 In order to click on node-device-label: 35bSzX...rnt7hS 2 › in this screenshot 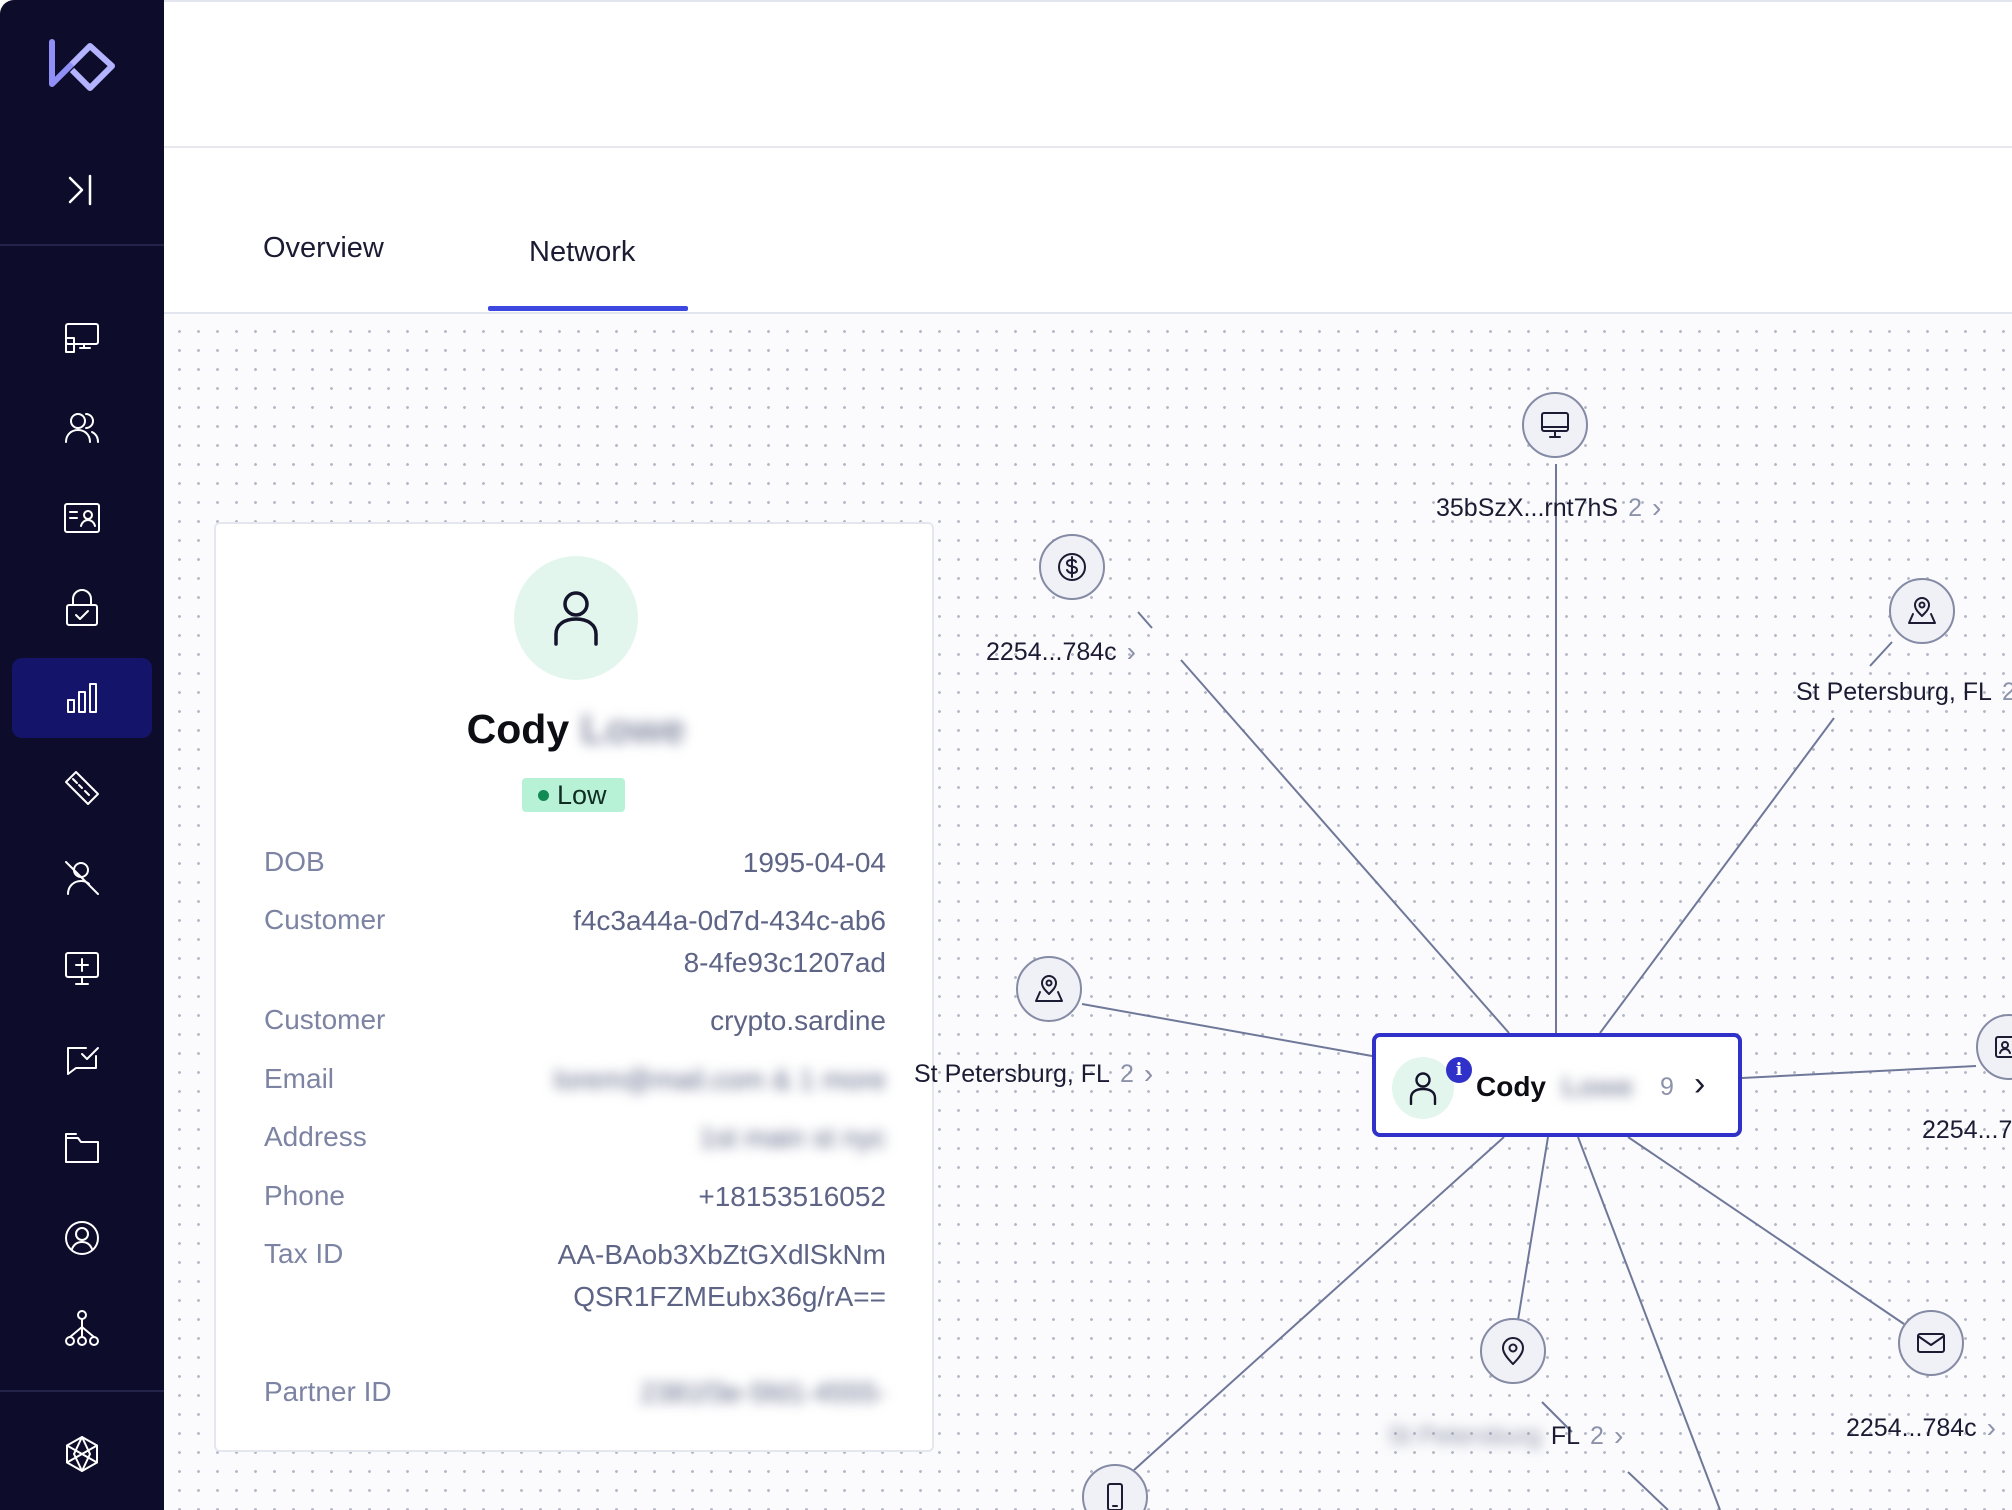, I will do `click(1548, 508)`.